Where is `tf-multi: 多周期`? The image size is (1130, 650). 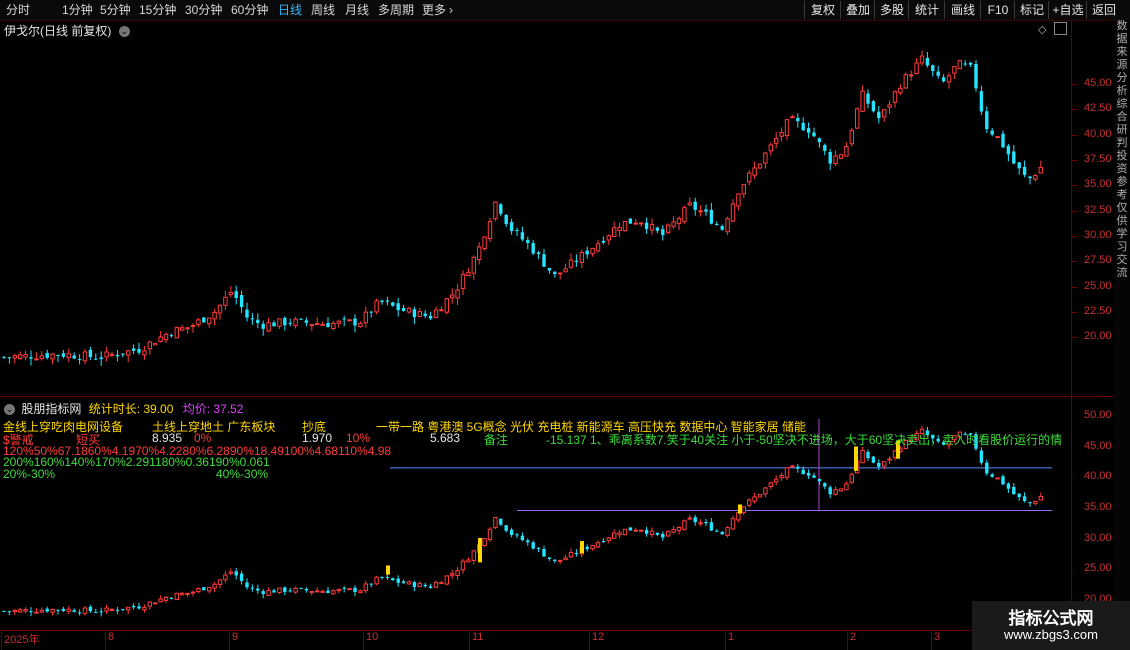
tf-multi: 多周期 is located at coordinates (396, 10).